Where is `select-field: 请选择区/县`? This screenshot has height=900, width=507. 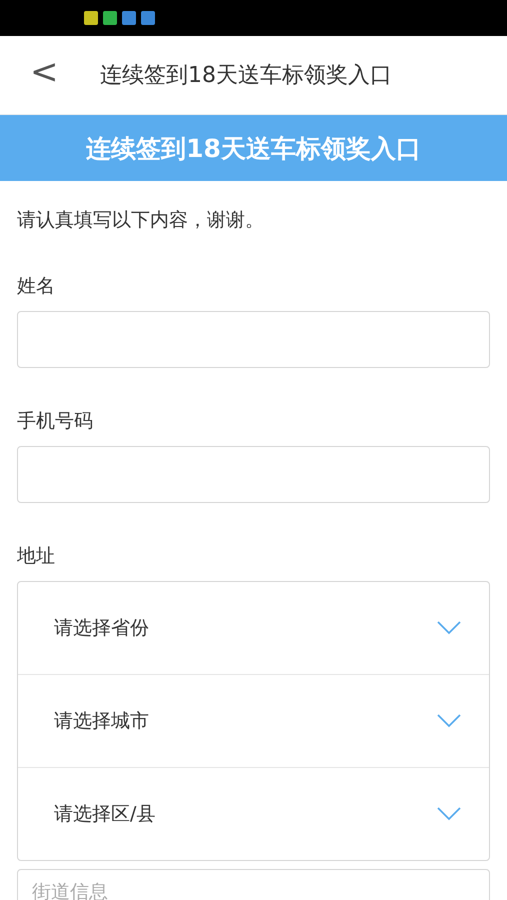
select-field: 请选择区/县 is located at coordinates (253, 813).